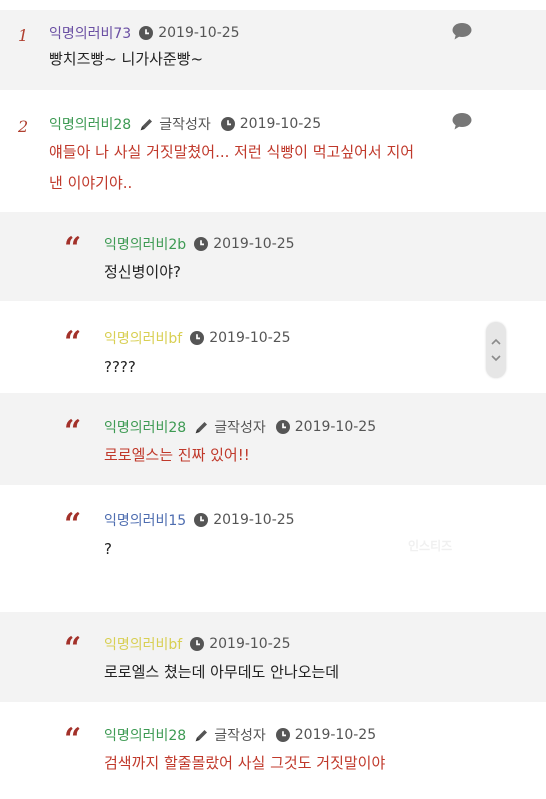  I want to click on comment-author: 익명의러비73, so click(90, 33).